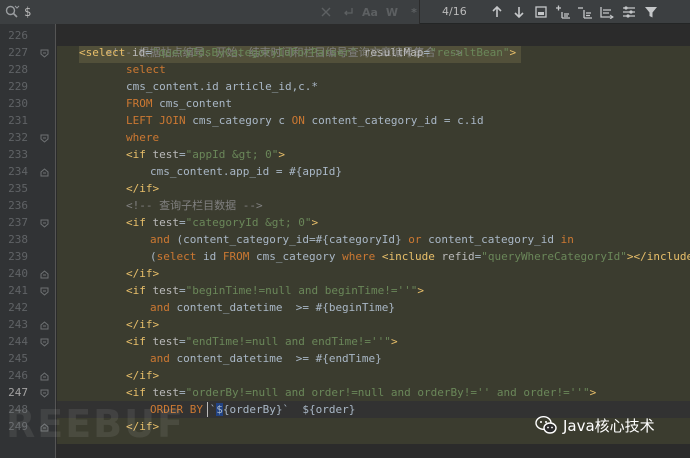  I want to click on line-number: 228, so click(18, 69).